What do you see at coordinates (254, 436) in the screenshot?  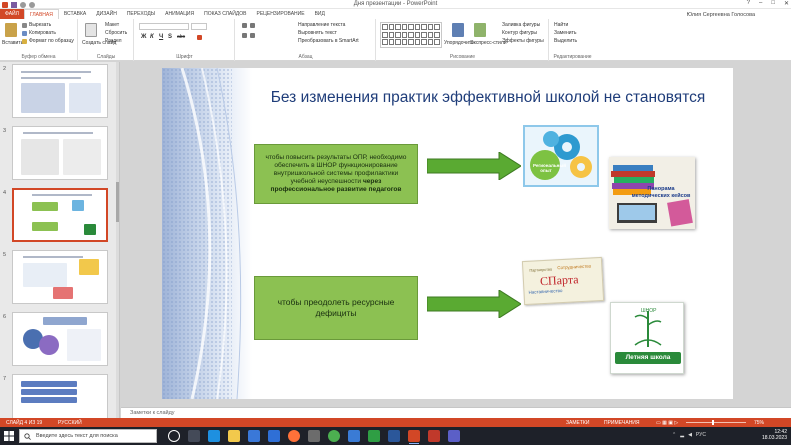 I see `store-icon` at bounding box center [254, 436].